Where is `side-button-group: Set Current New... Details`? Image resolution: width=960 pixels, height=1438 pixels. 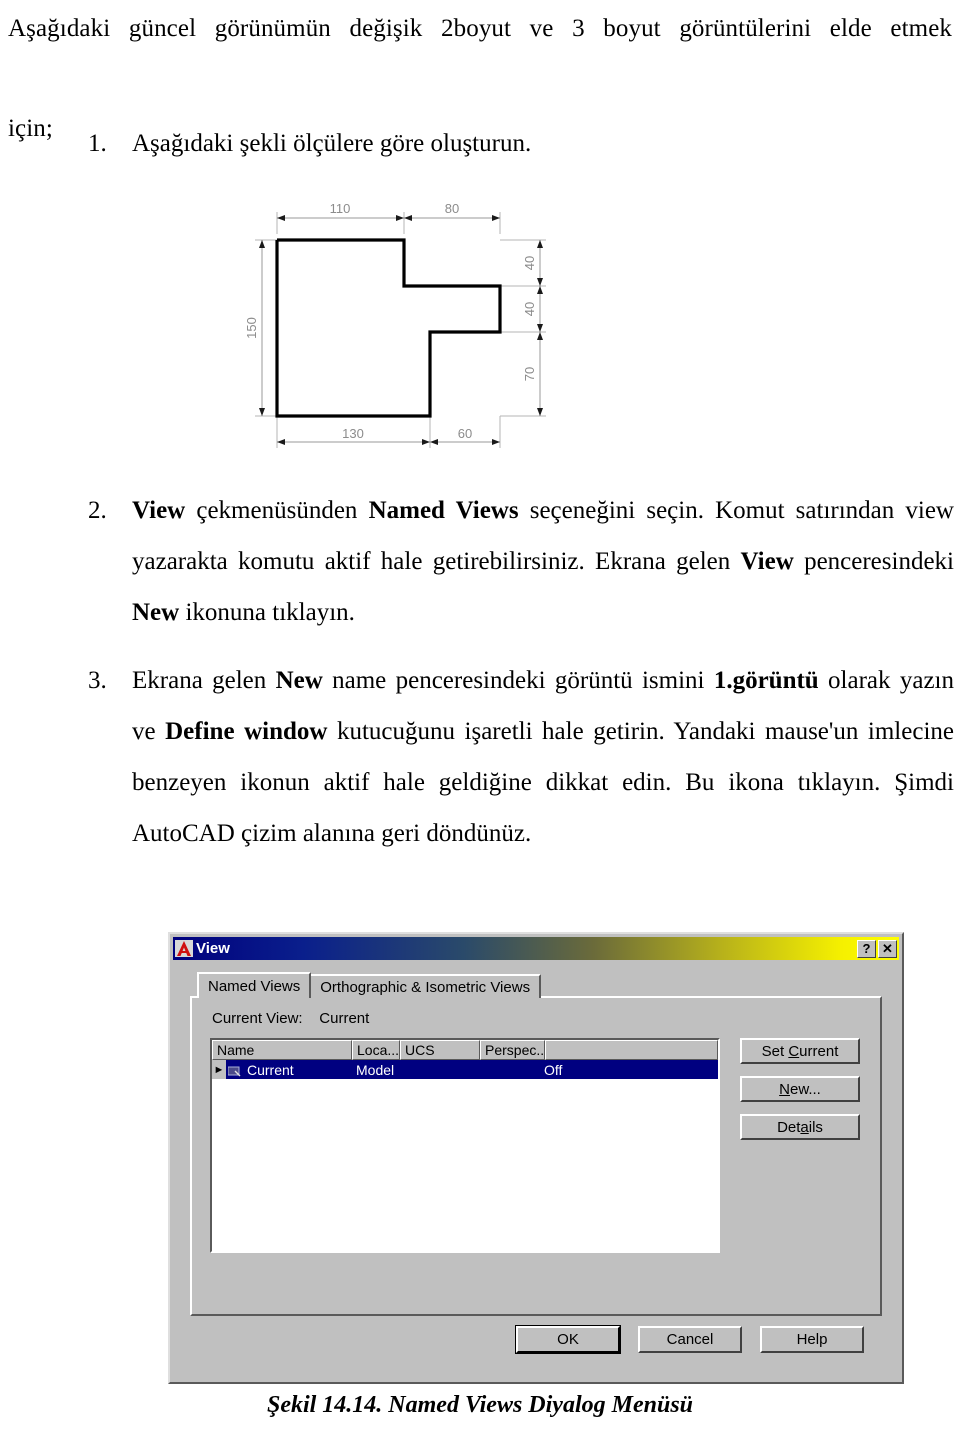 side-button-group: Set Current New... Details is located at coordinates (800, 1095).